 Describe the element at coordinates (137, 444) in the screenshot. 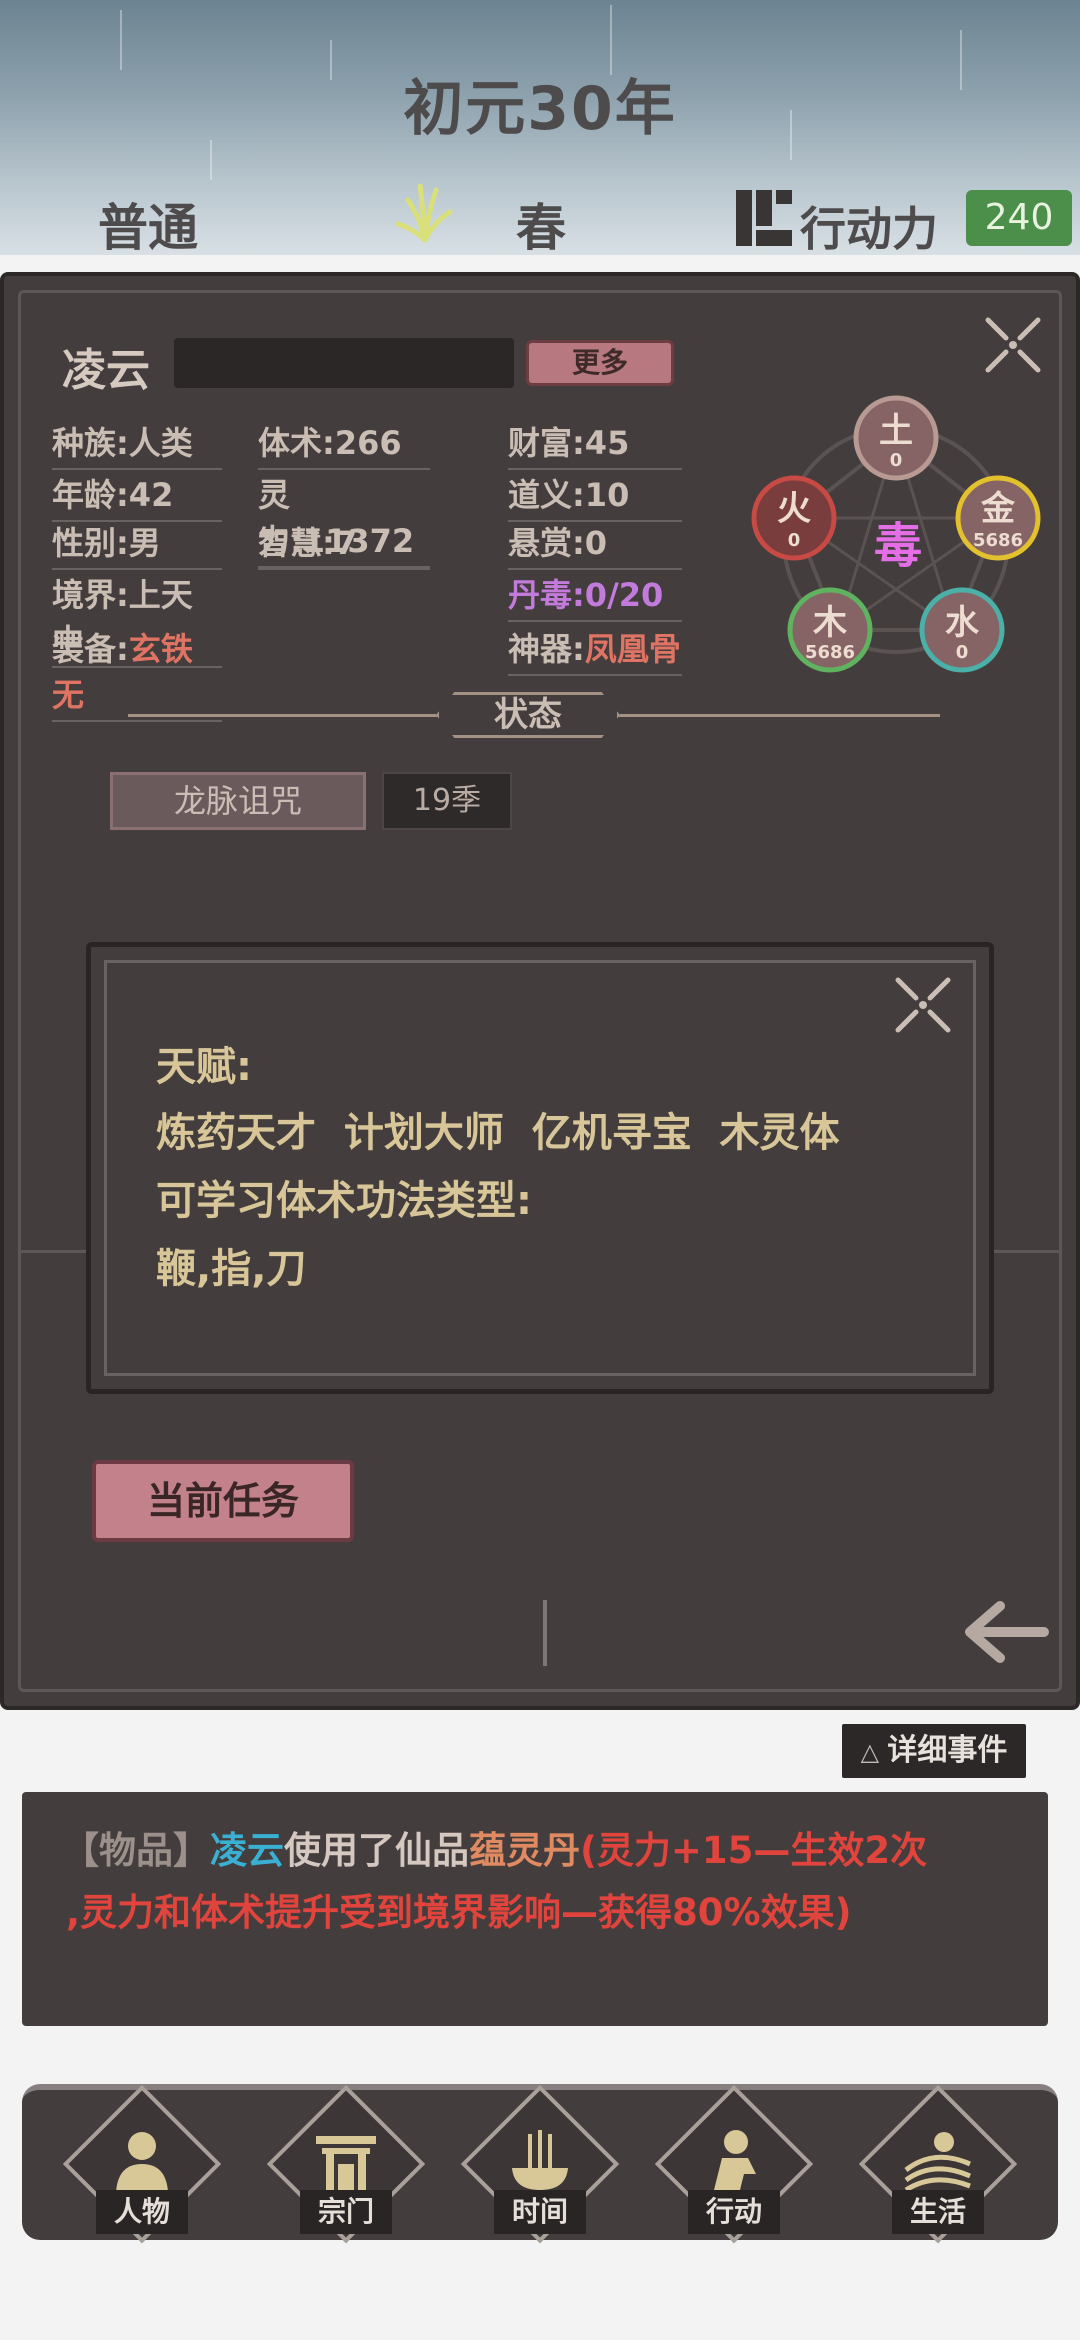

I see `stat-race: 种族:人类` at that location.